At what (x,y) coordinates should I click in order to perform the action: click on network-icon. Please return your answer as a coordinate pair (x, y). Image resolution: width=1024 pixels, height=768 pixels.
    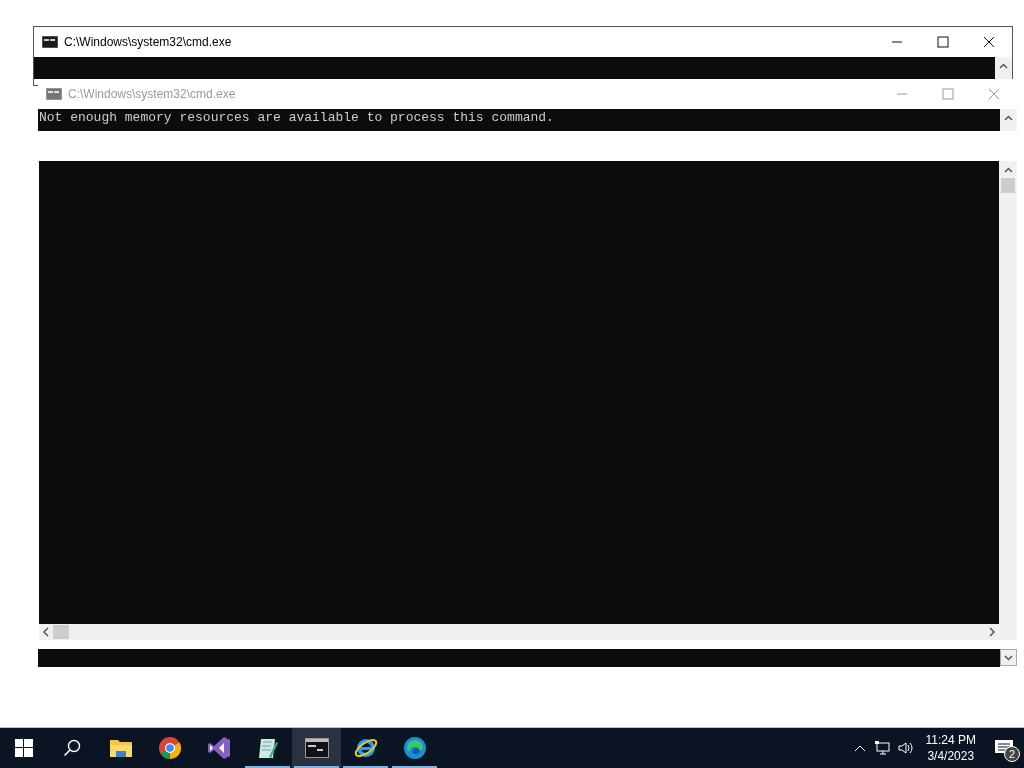
    Looking at the image, I should click on (881, 748).